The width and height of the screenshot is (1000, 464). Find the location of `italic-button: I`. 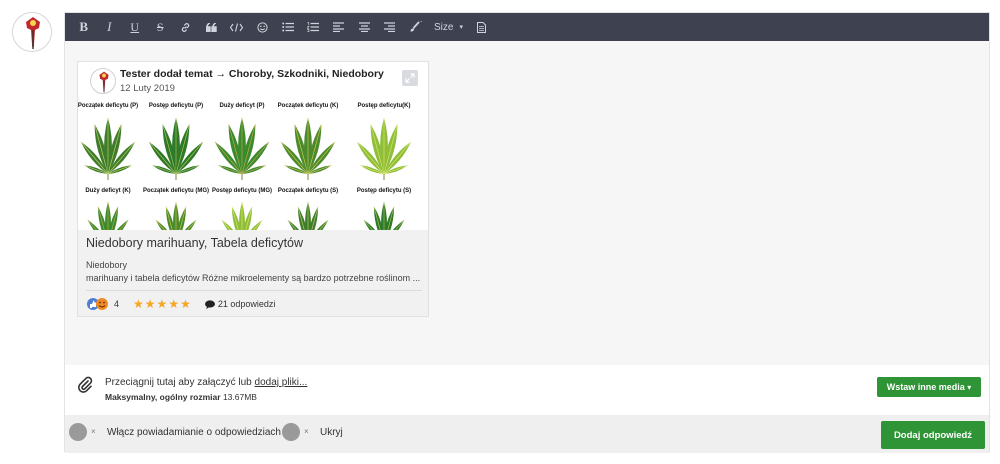

italic-button: I is located at coordinates (110, 27).